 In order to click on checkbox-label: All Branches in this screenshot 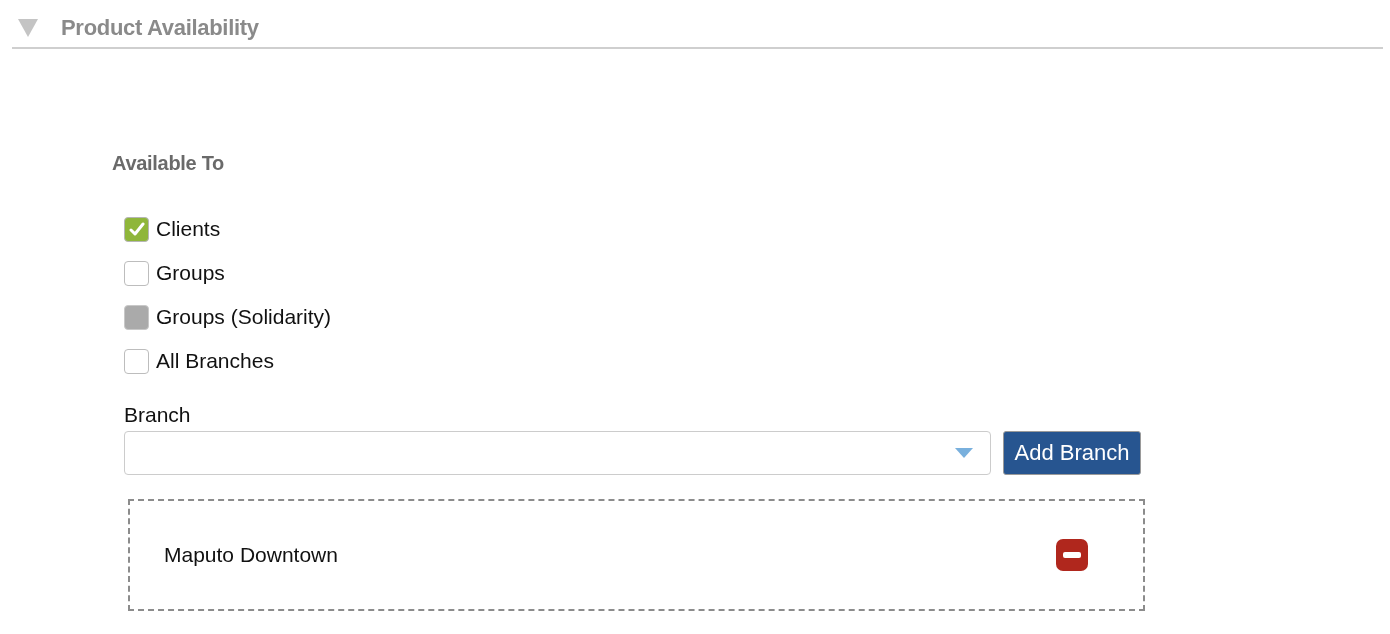, I will do `click(215, 361)`.